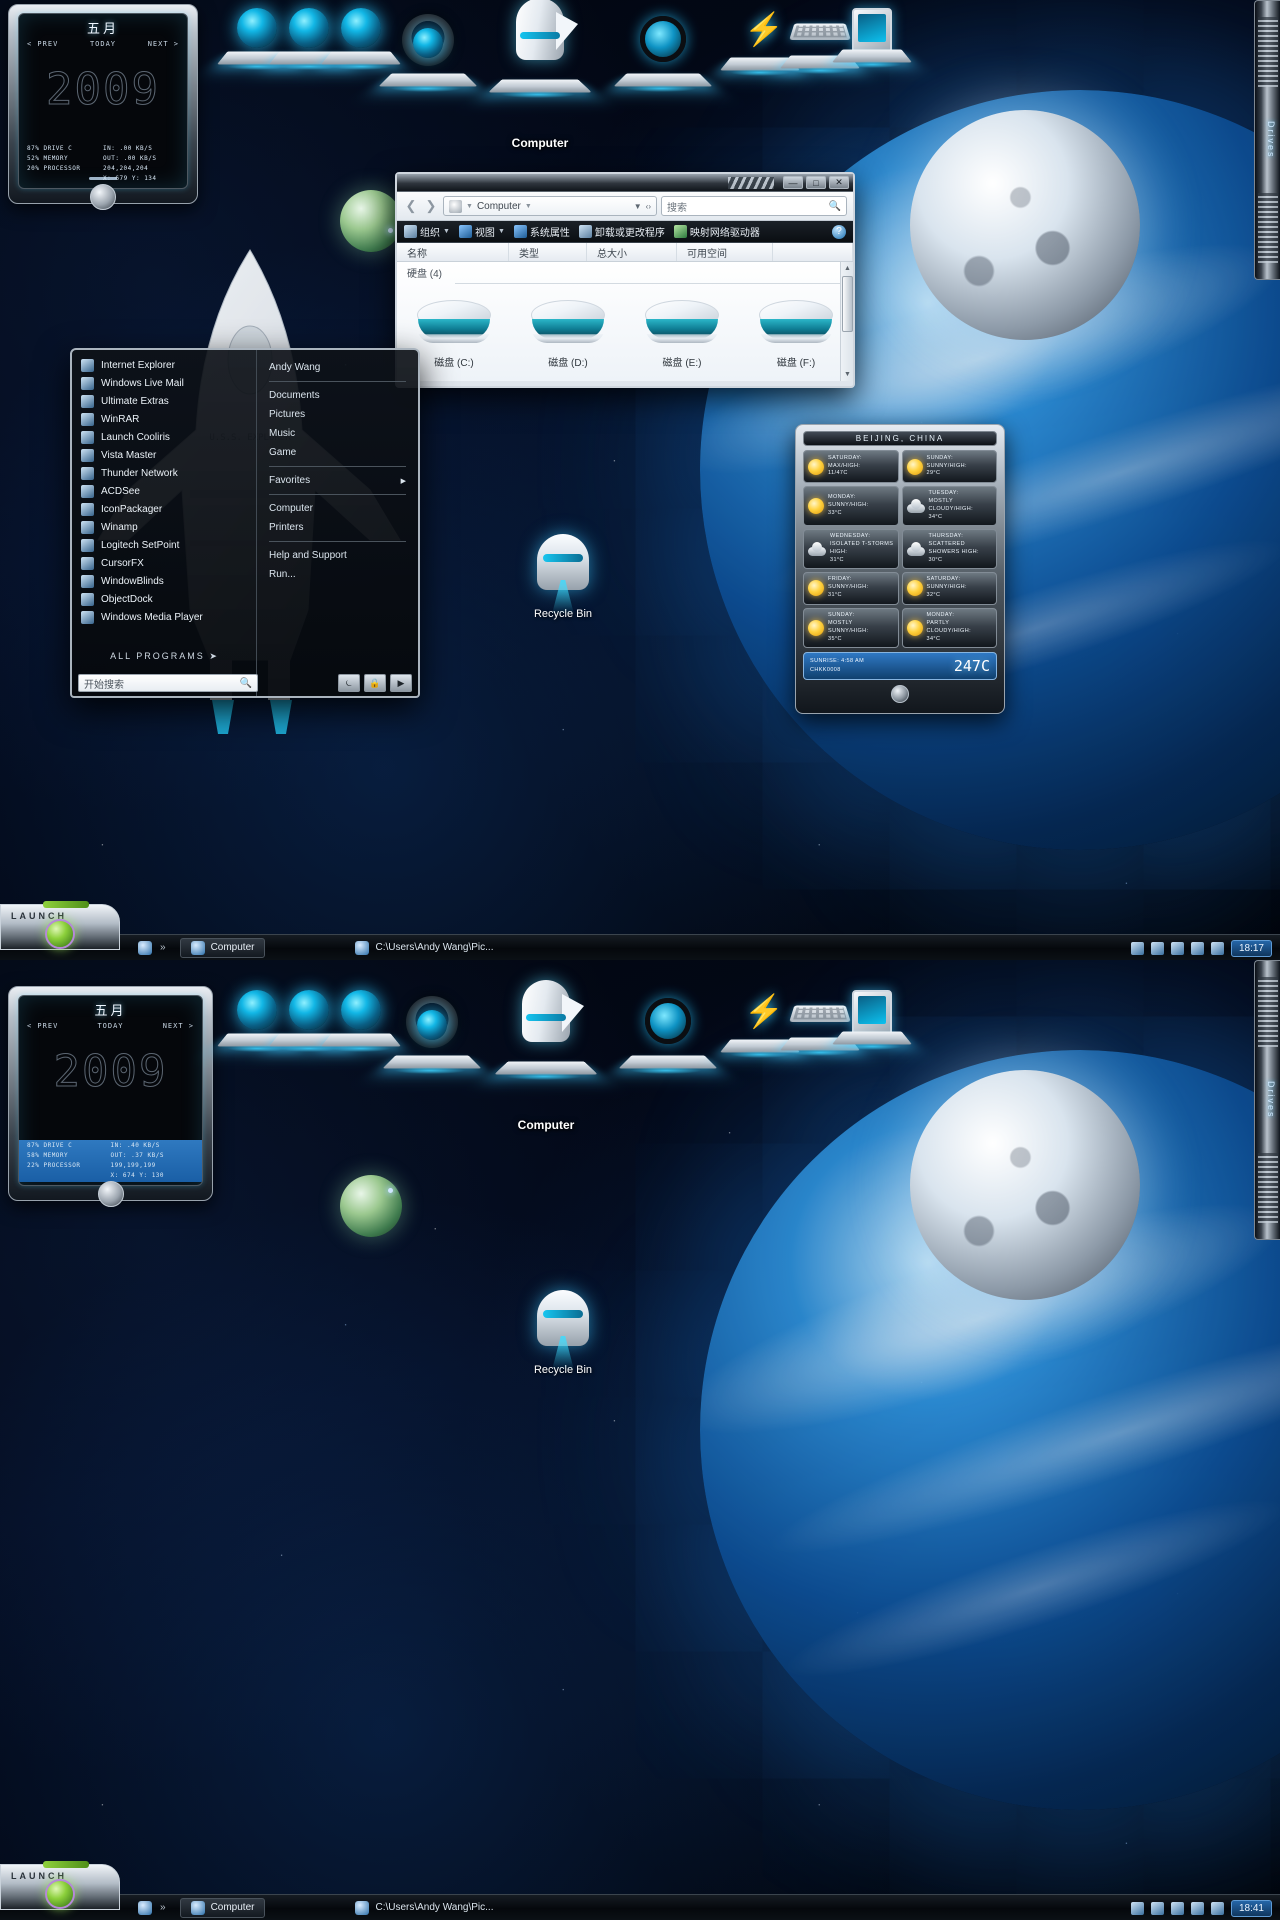 The height and width of the screenshot is (1920, 1280). What do you see at coordinates (725, 252) in the screenshot?
I see `column-free-space: 可用空间` at bounding box center [725, 252].